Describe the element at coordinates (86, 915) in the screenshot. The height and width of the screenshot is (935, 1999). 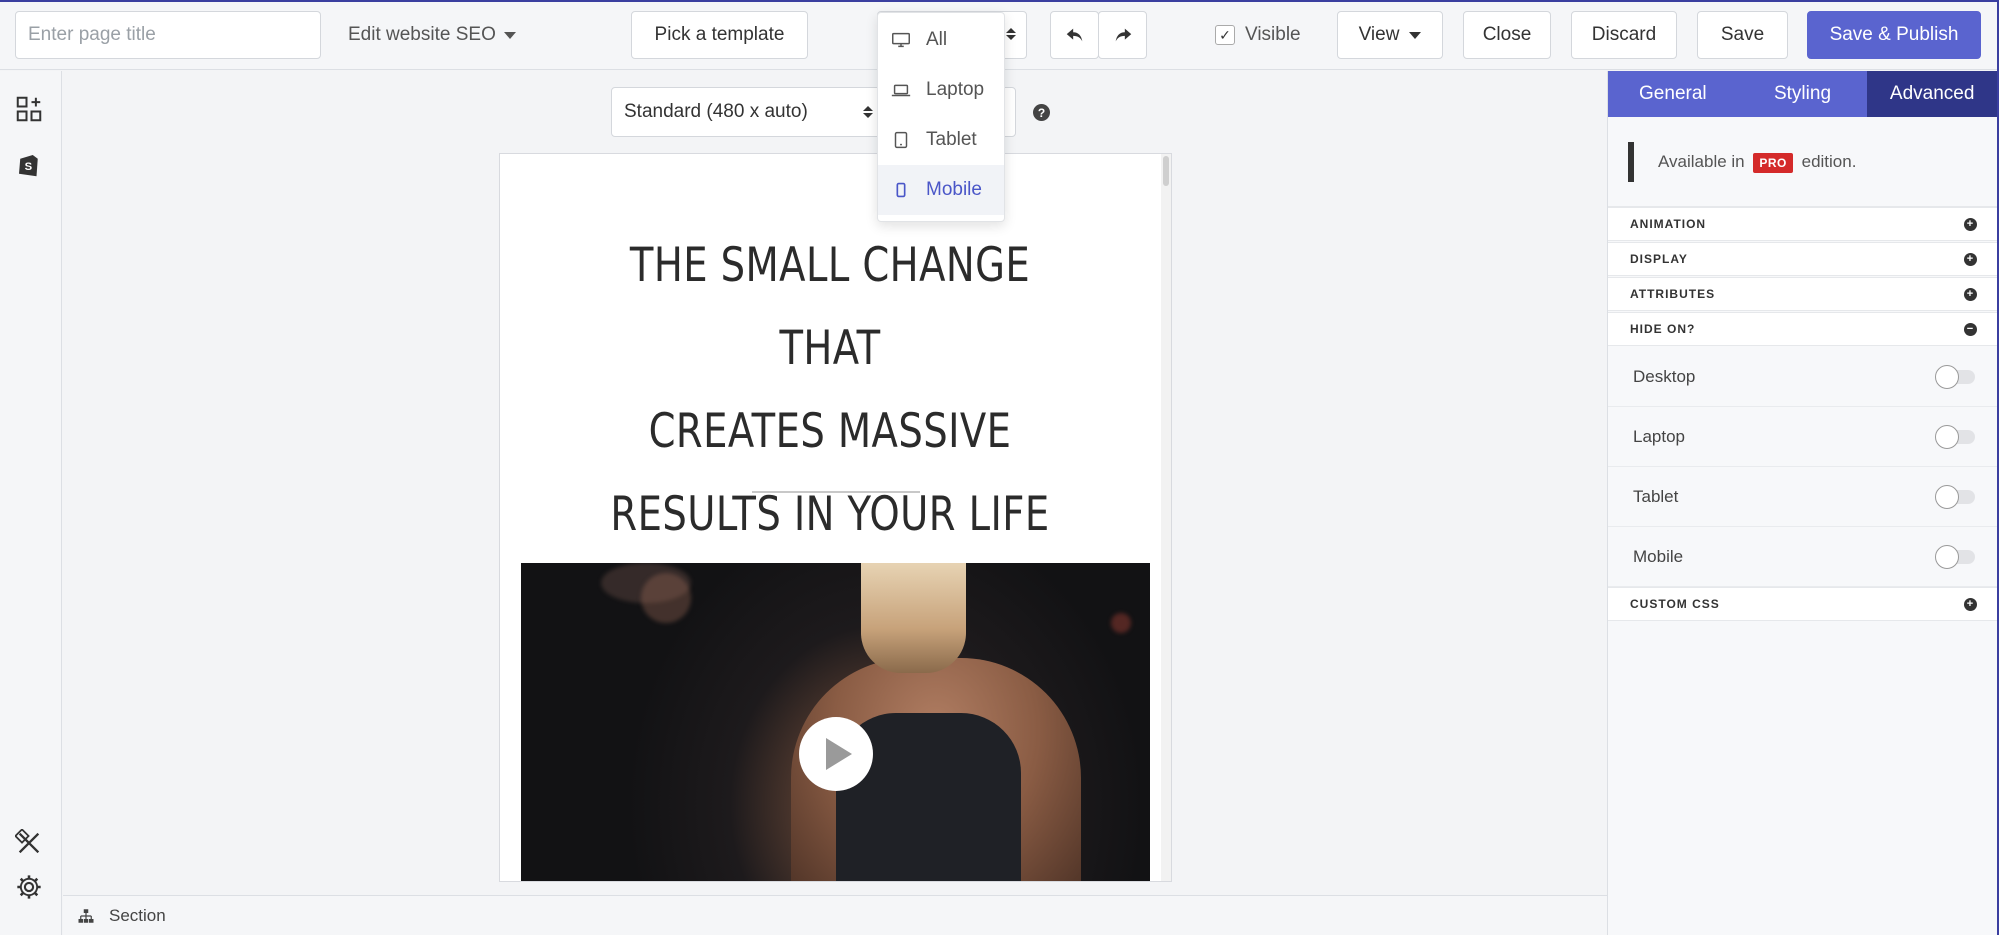
I see `sitemap-icon` at that location.